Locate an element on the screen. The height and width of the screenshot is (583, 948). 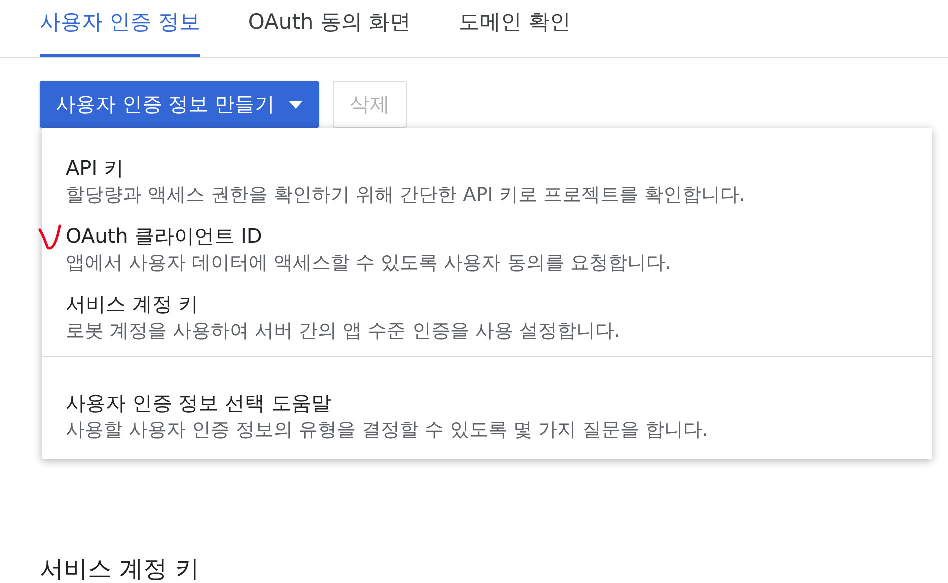
menu-item-title: 서비스 계정 키 is located at coordinates (487, 304).